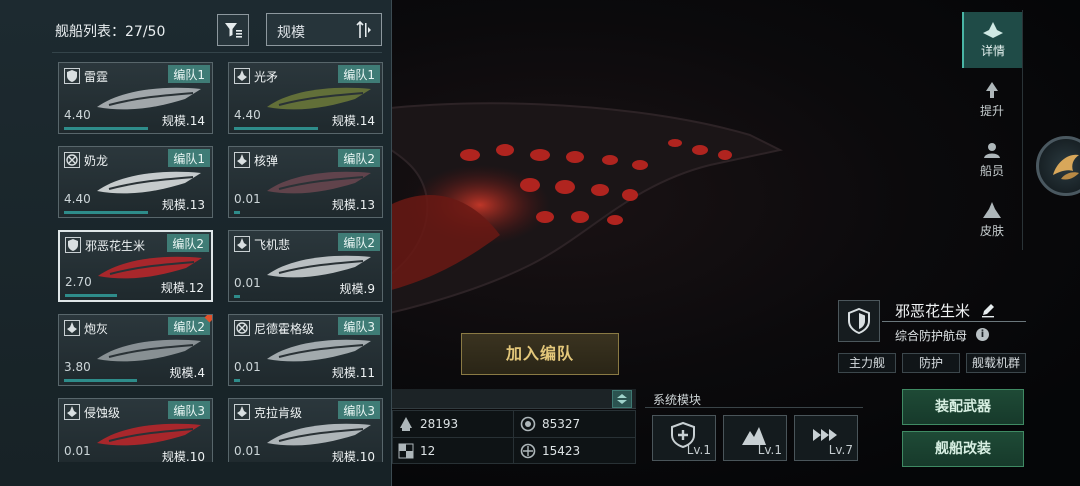 The image size is (1080, 486). What do you see at coordinates (992, 160) in the screenshot?
I see `tab-crew: 船员` at bounding box center [992, 160].